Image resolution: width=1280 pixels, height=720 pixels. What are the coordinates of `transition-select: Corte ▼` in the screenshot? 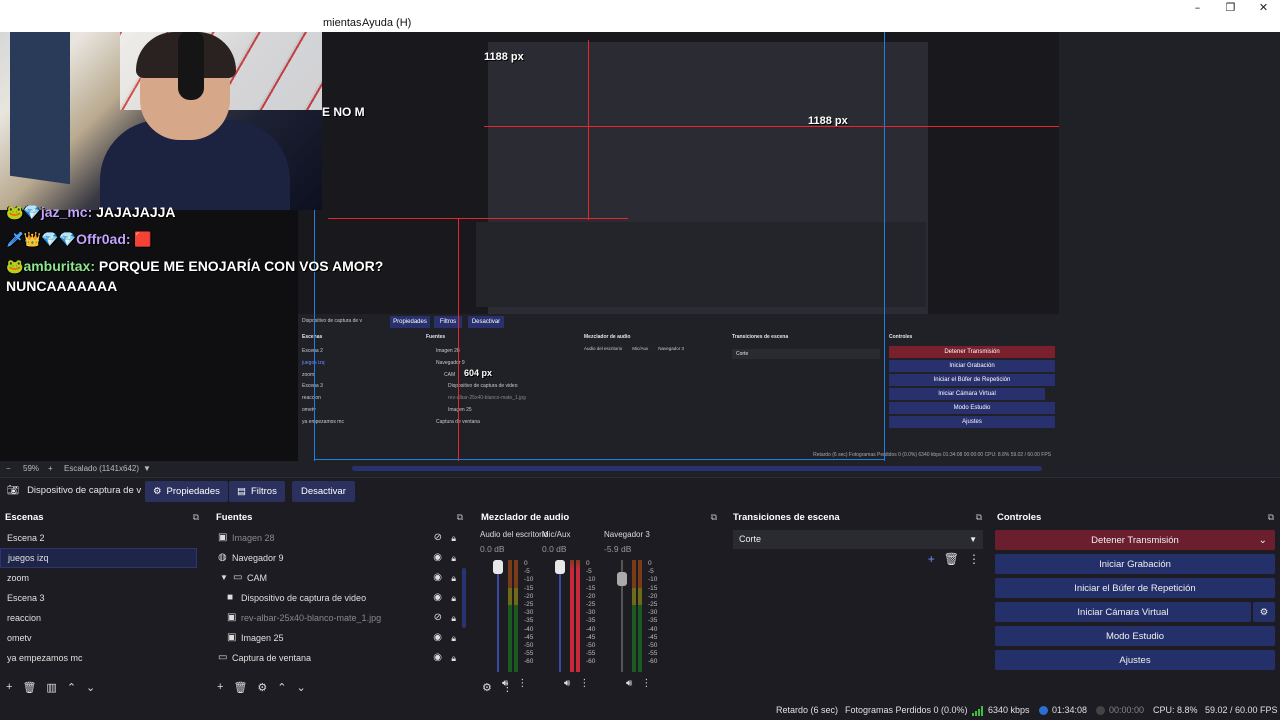 It's located at (858, 539).